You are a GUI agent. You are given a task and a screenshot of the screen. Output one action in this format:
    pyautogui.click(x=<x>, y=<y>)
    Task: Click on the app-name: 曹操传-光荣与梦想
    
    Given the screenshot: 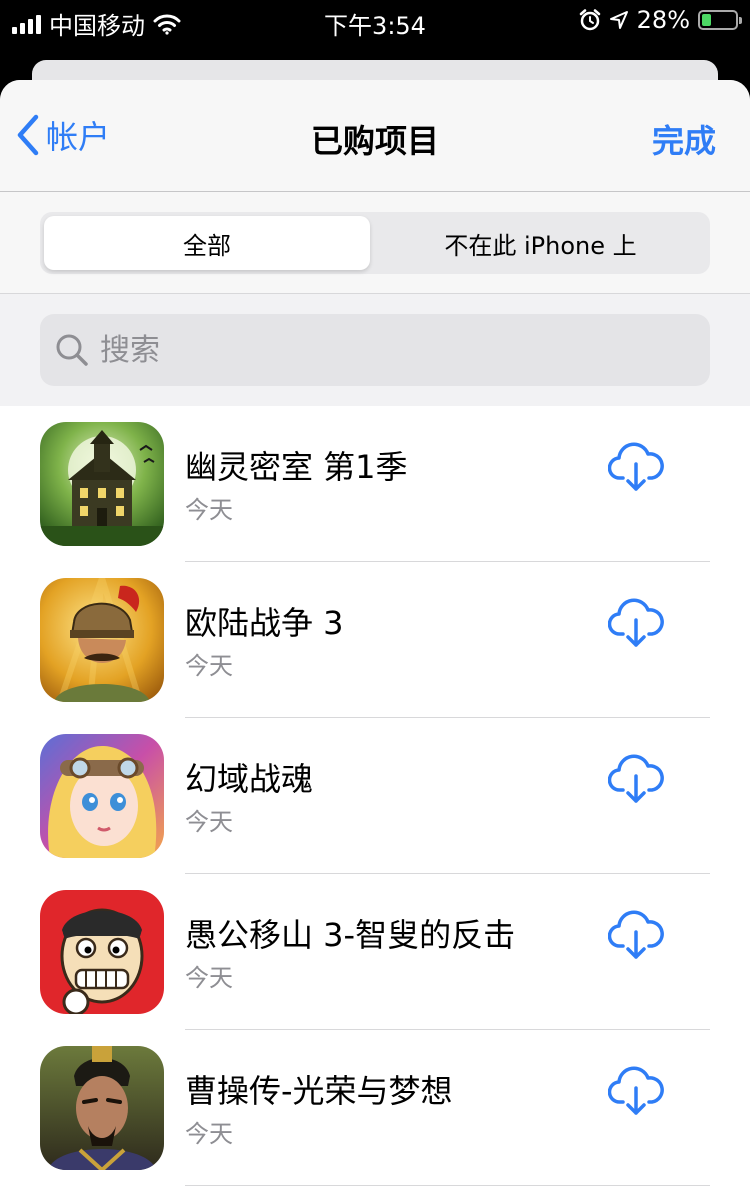 What is the action you would take?
    pyautogui.click(x=319, y=1091)
    